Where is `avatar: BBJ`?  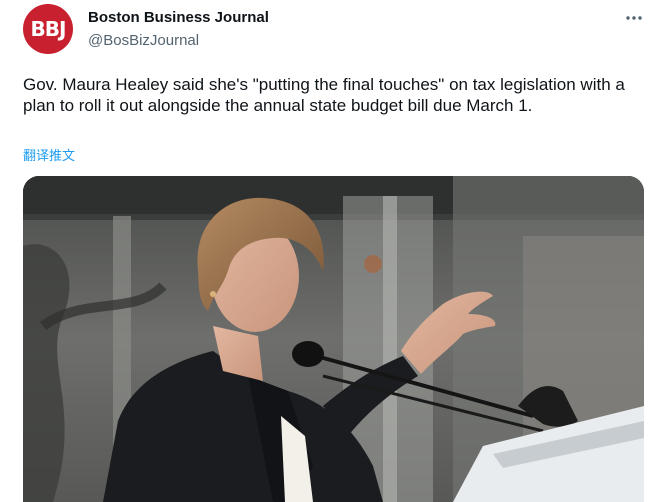 avatar: BBJ is located at coordinates (48, 29).